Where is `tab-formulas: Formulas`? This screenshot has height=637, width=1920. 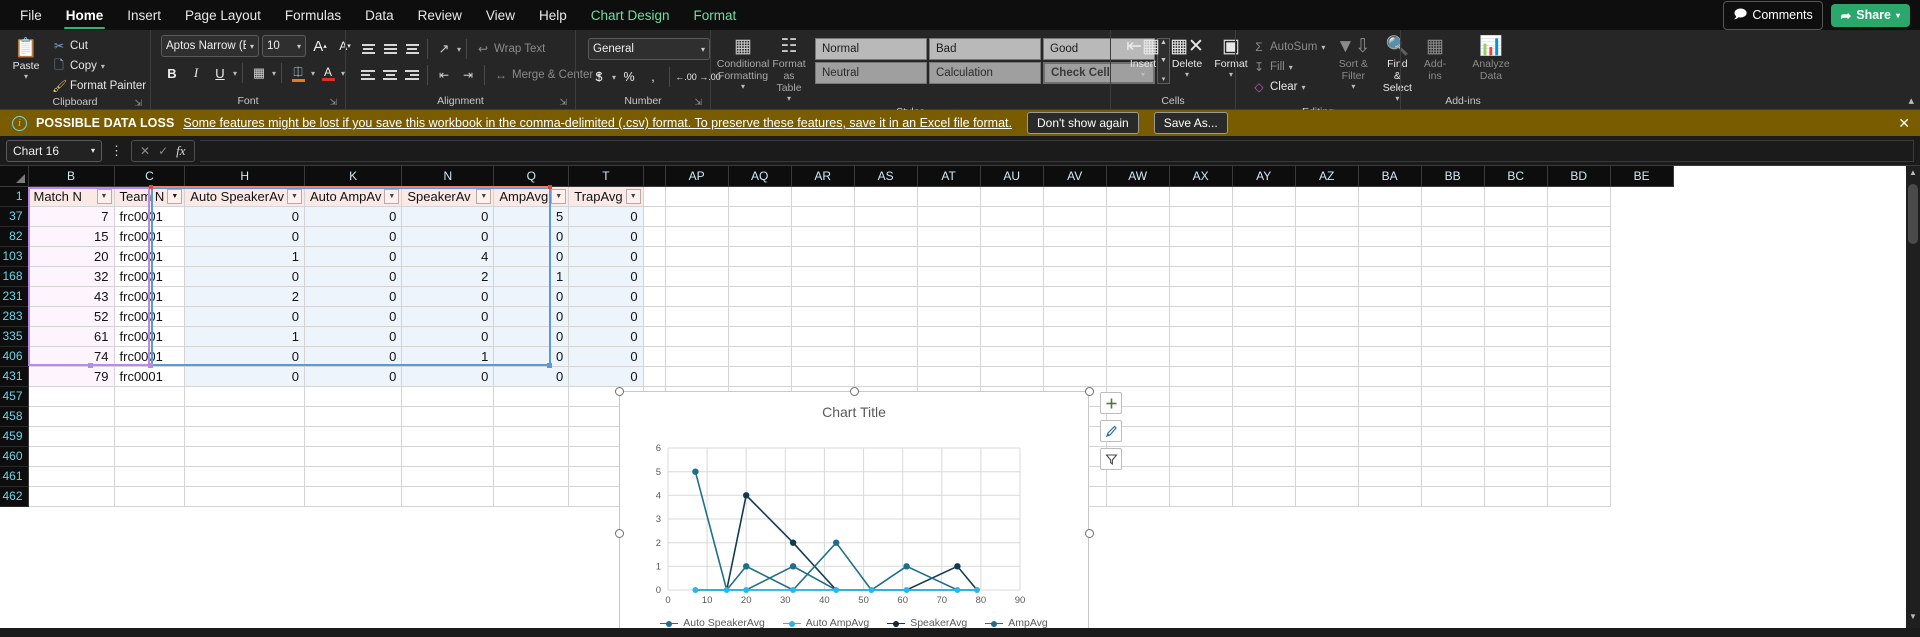
tab-formulas: Formulas is located at coordinates (313, 15).